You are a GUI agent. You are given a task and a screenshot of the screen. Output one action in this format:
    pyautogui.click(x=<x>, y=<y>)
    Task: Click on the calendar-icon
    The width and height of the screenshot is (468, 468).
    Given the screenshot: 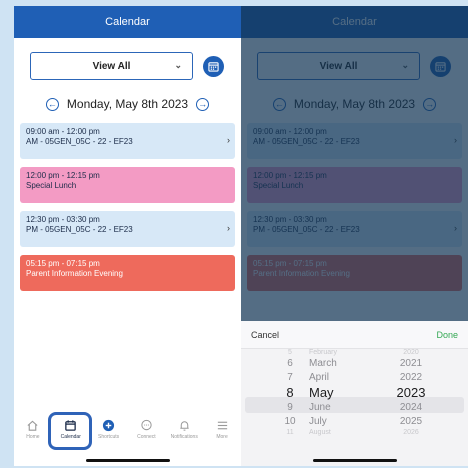 What is the action you would take?
    pyautogui.click(x=213, y=66)
    